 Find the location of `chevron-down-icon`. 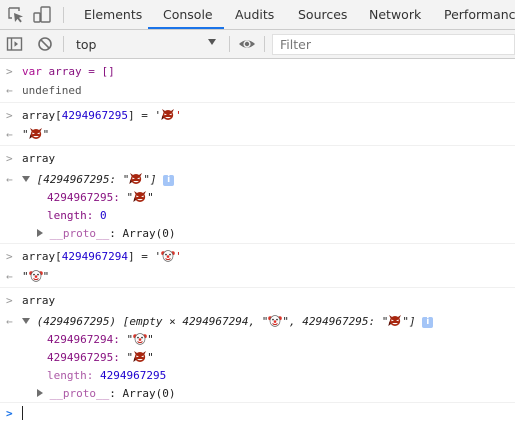

chevron-down-icon is located at coordinates (212, 42).